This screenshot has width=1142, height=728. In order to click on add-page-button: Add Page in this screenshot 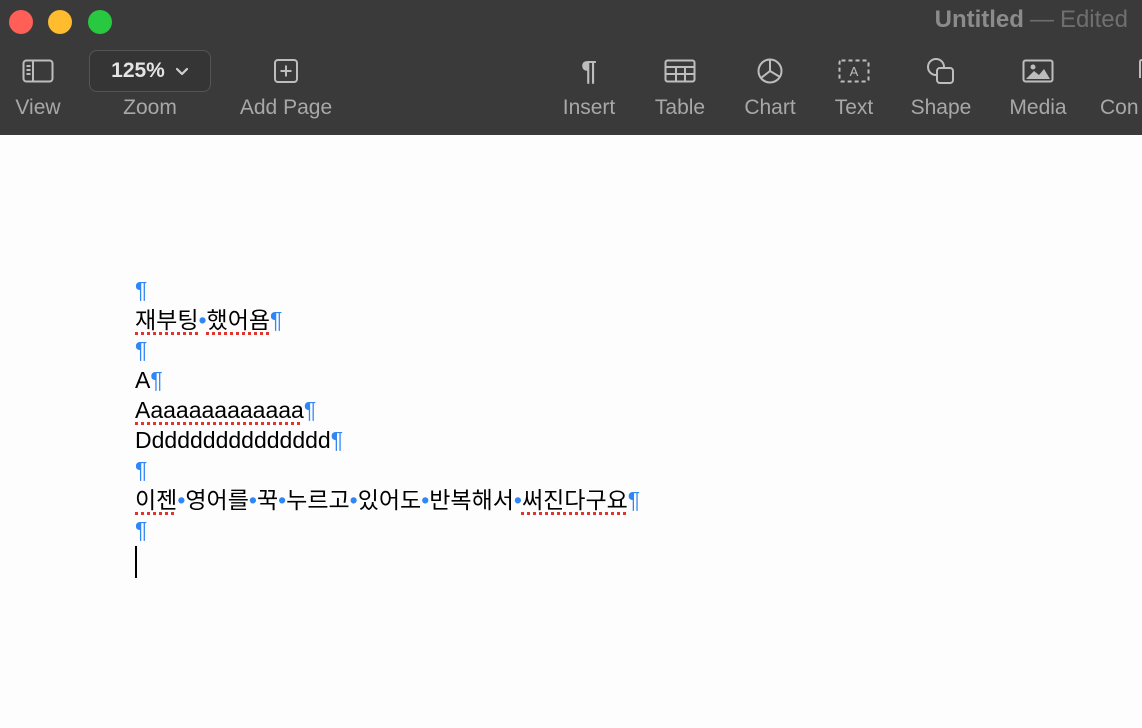, I will do `click(286, 90)`.